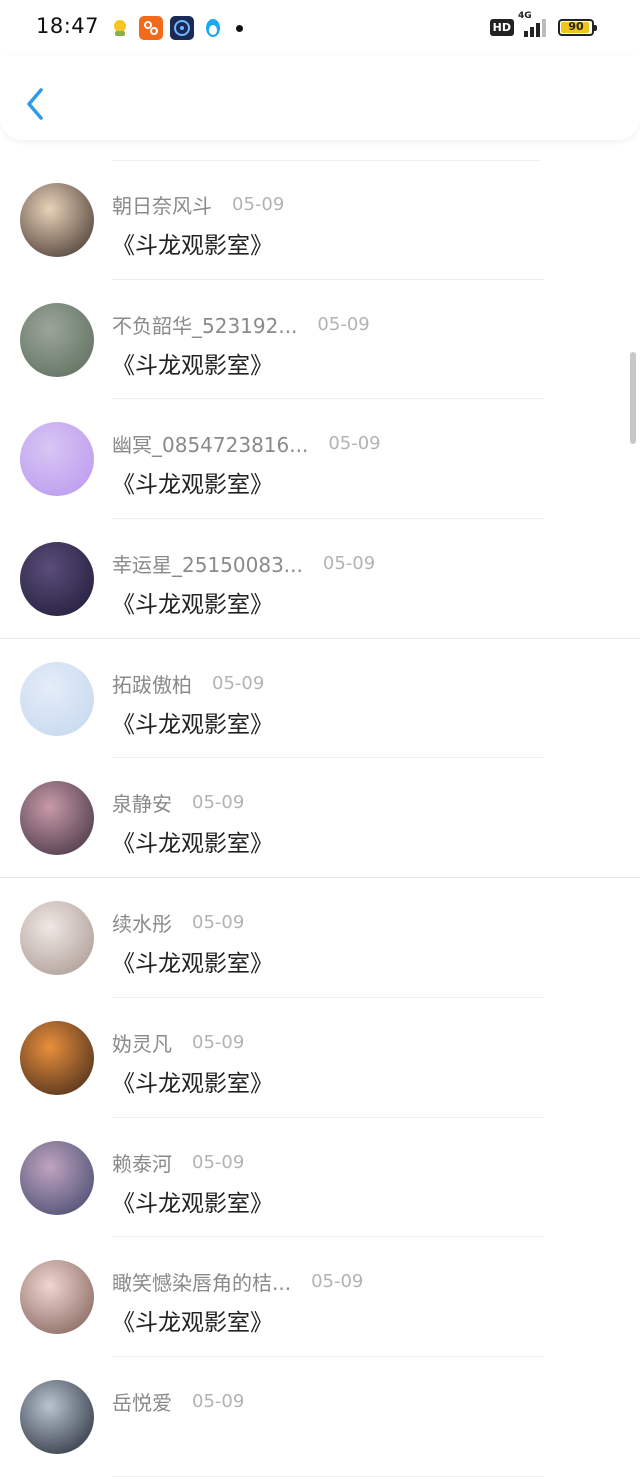  What do you see at coordinates (142, 1162) in the screenshot?
I see `username: 赖泰河` at bounding box center [142, 1162].